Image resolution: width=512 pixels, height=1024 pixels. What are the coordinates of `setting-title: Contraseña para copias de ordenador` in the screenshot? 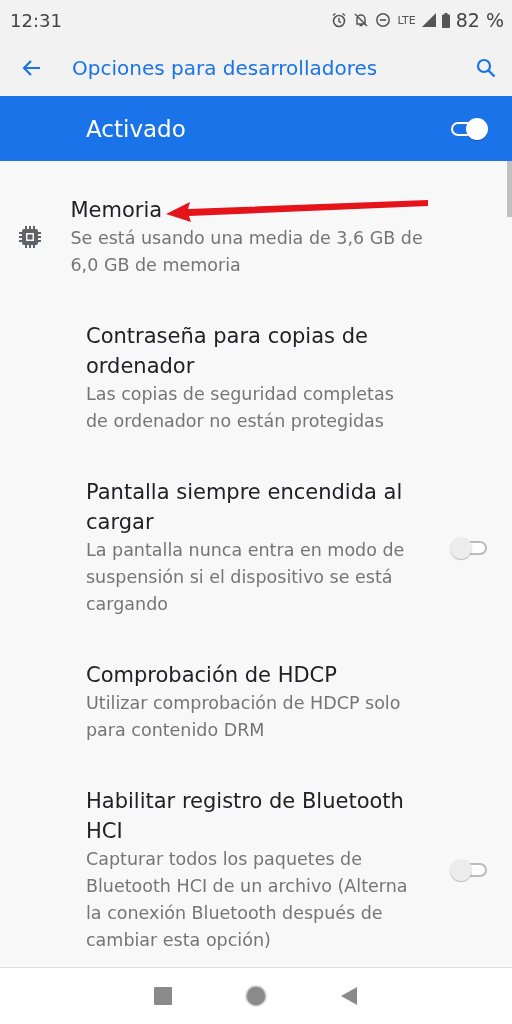 It's located at (227, 351).